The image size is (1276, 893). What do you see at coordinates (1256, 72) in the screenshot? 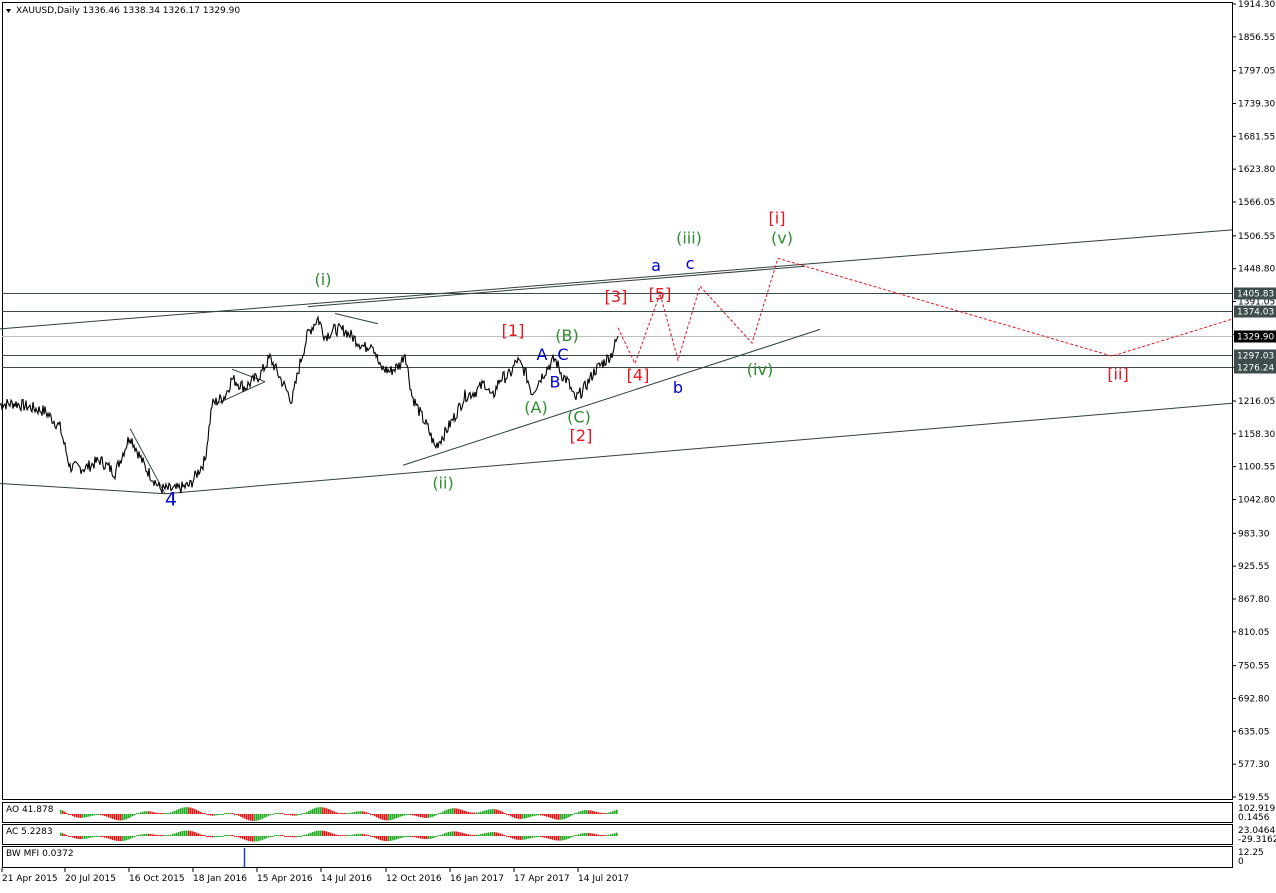
I see `y-tick-label: 1797.05` at bounding box center [1256, 72].